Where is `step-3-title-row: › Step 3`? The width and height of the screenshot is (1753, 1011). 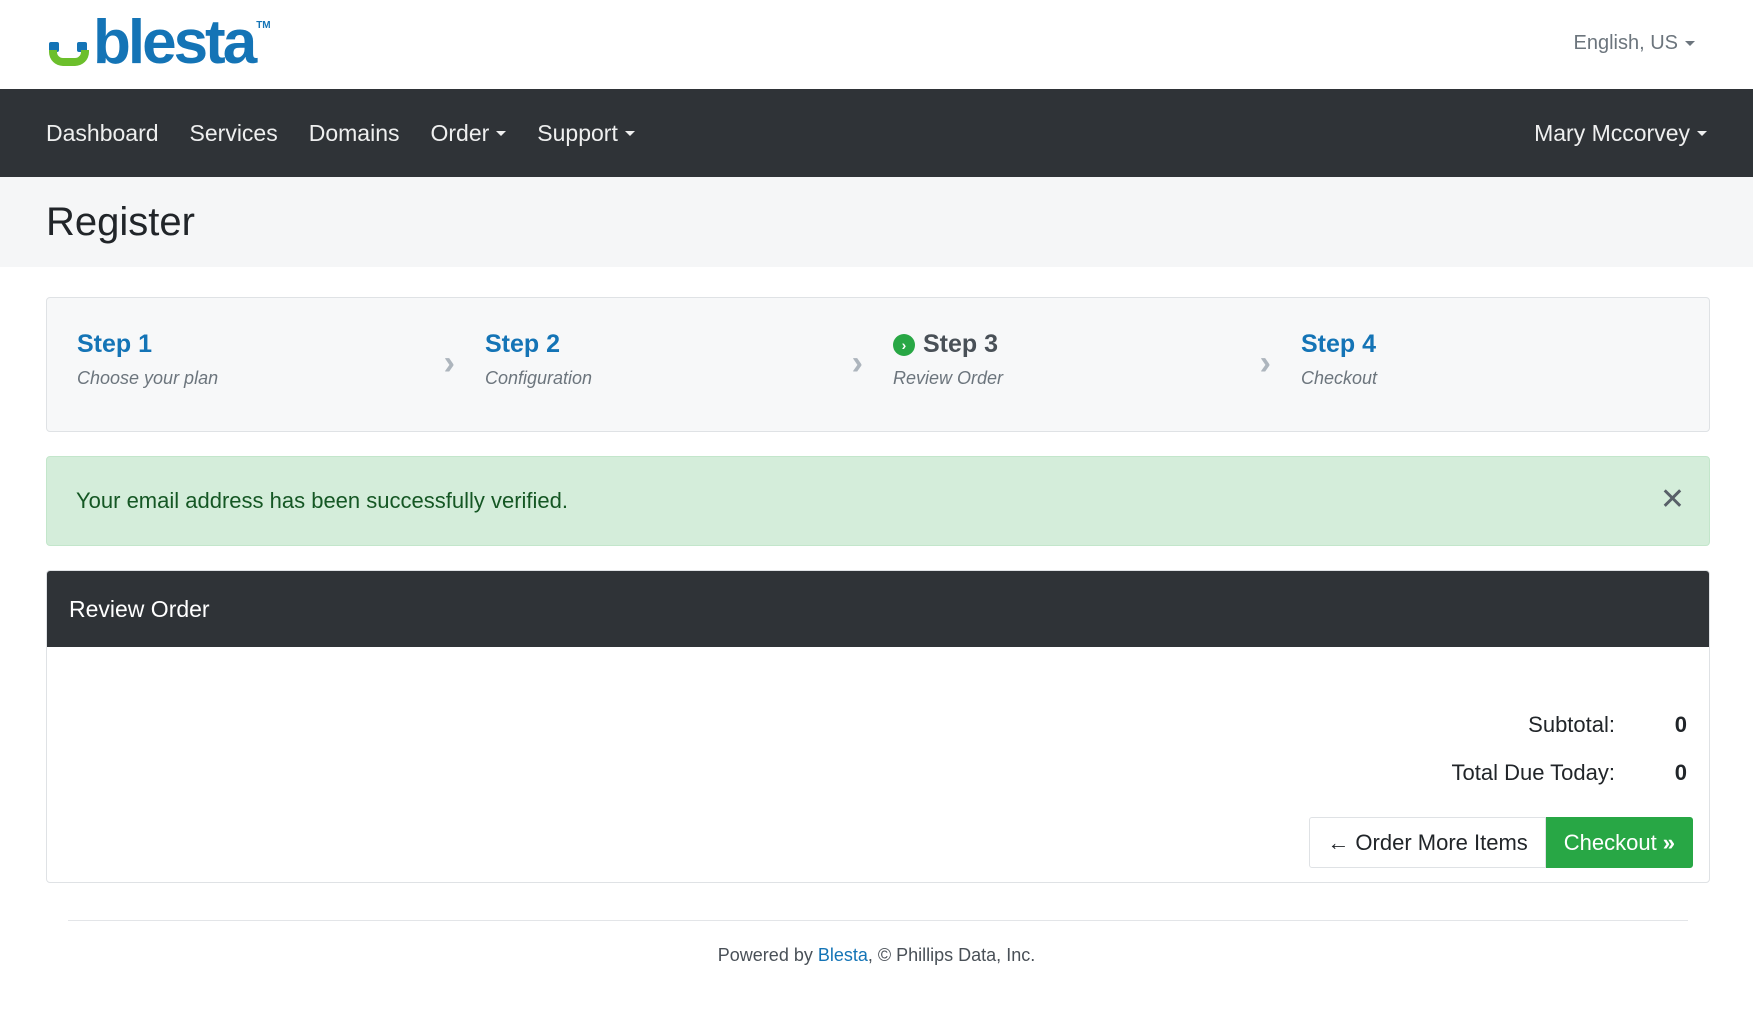
step-3-title-row: › Step 3 is located at coordinates (1082, 344).